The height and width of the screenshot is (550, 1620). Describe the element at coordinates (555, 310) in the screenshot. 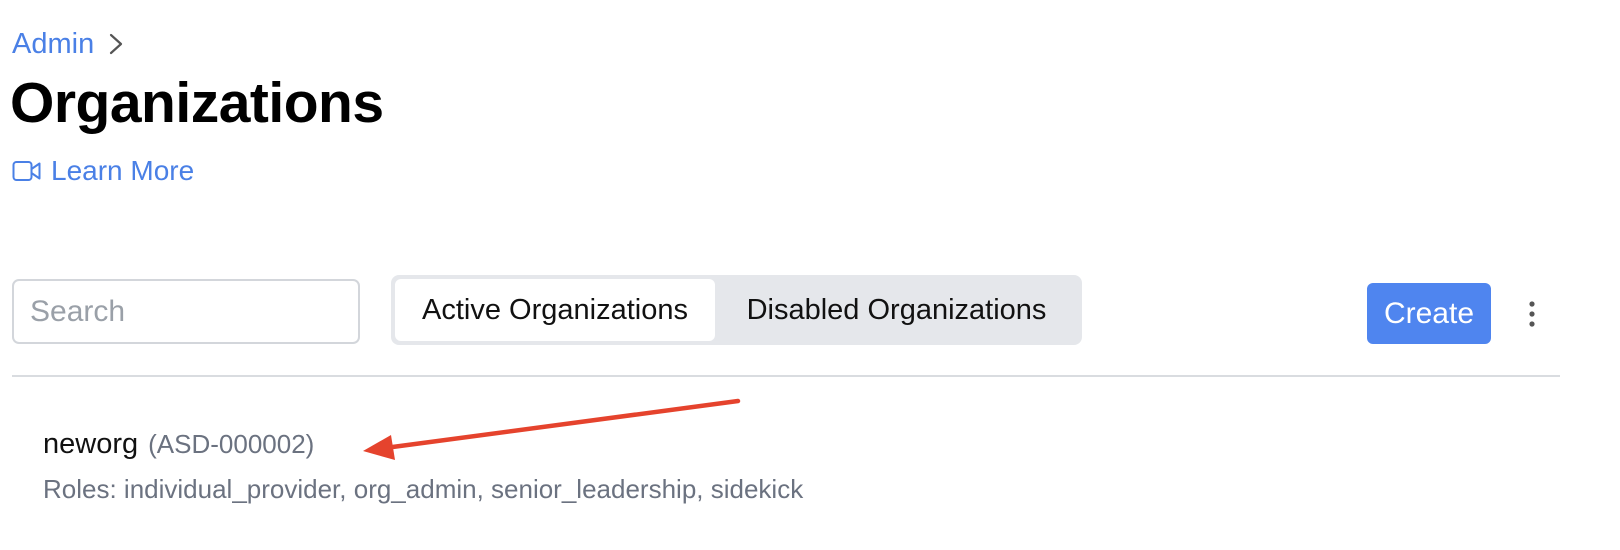

I see `tab-active-organizations: Active Organizations` at that location.